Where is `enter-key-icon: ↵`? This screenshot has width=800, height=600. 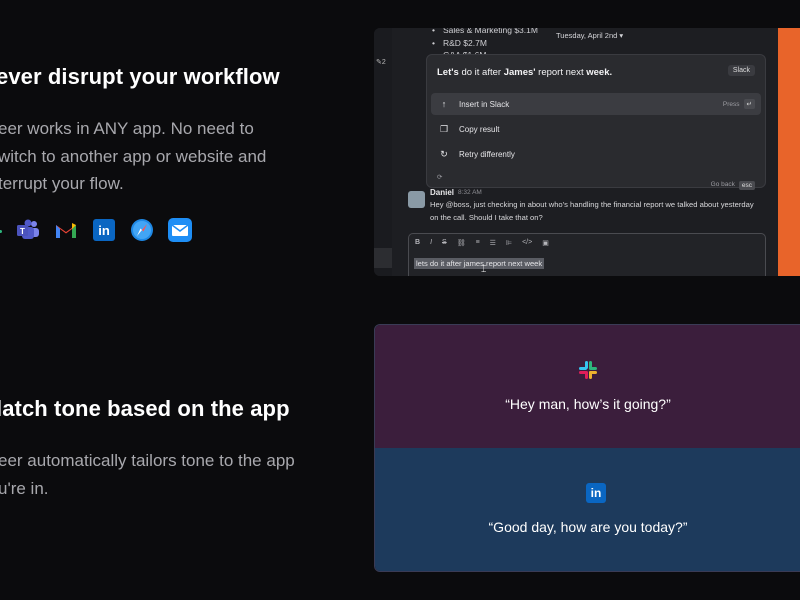 enter-key-icon: ↵ is located at coordinates (749, 104).